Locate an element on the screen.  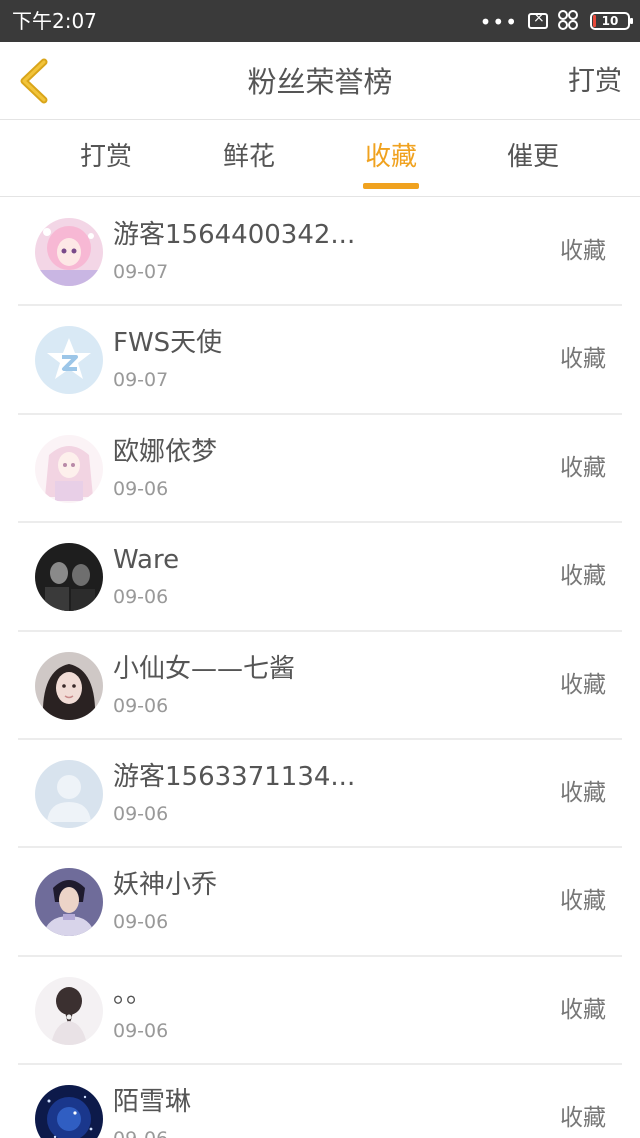
fan-name: 妖神小乔 is located at coordinates (165, 885).